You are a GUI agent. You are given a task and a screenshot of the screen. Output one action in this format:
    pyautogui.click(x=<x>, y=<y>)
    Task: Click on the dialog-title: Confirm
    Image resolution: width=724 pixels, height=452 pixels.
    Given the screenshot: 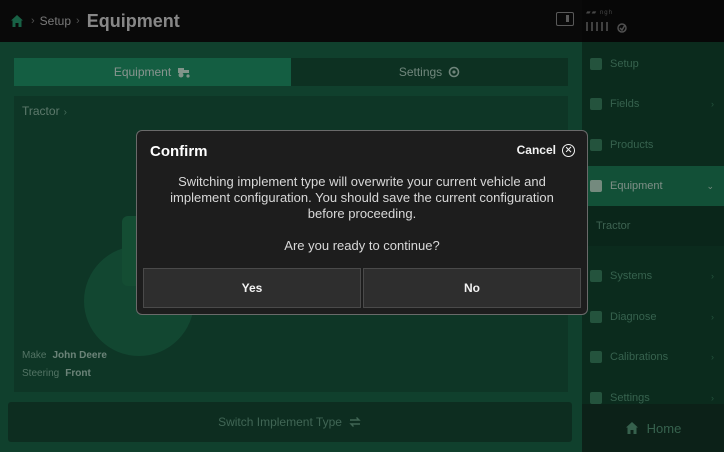 What is the action you would take?
    pyautogui.click(x=179, y=151)
    